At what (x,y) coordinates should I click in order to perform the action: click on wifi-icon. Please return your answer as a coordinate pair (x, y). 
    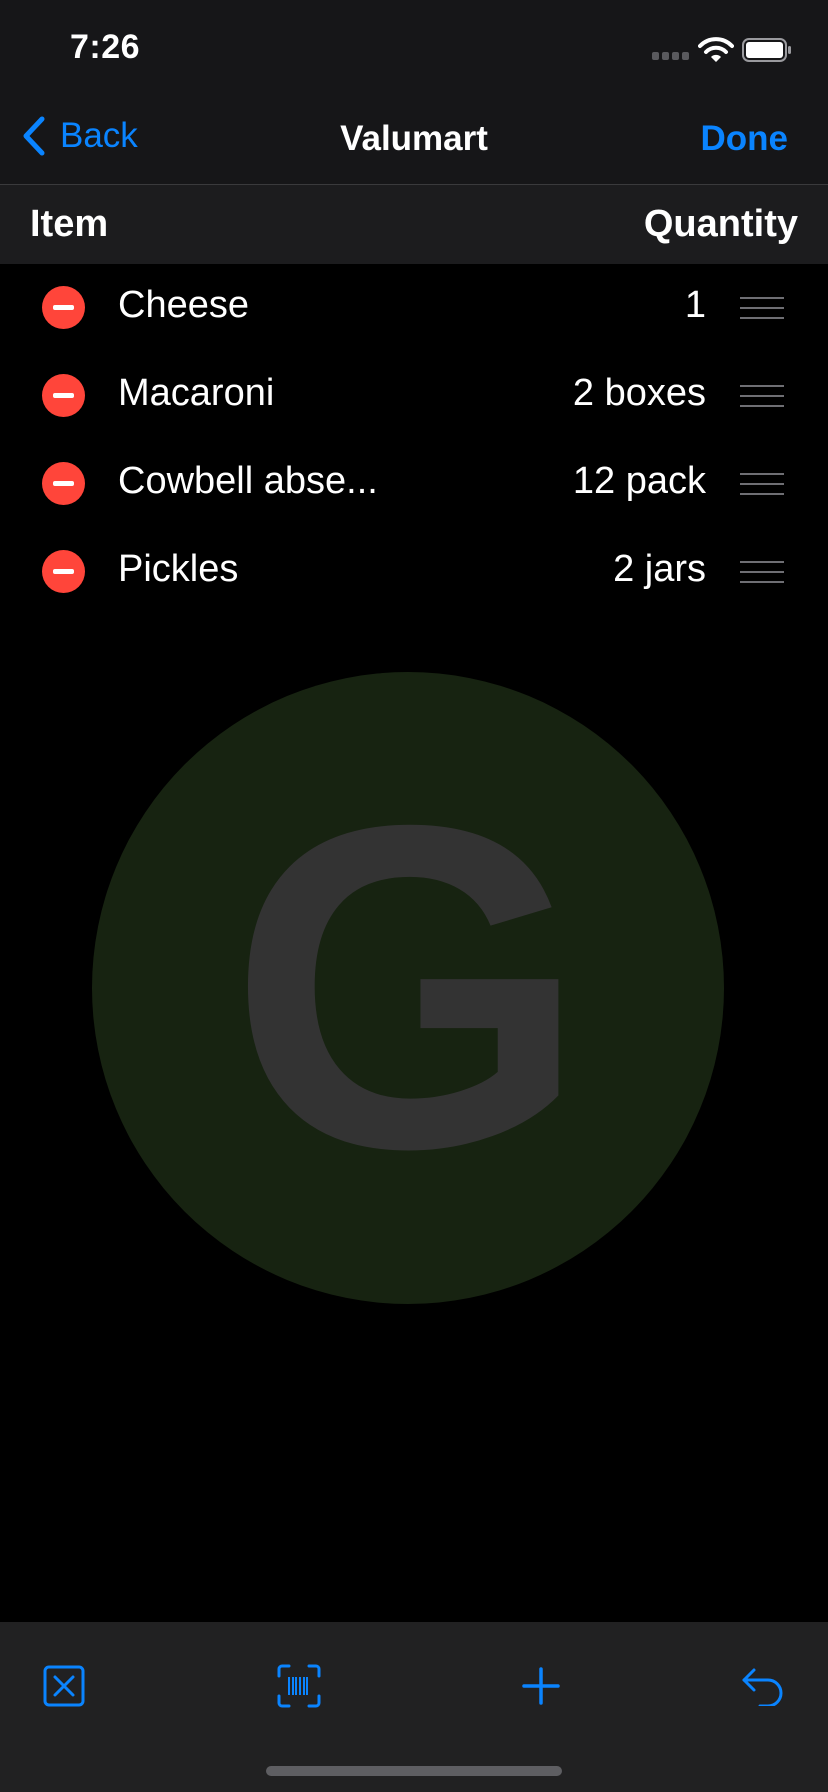
    Looking at the image, I should click on (716, 50).